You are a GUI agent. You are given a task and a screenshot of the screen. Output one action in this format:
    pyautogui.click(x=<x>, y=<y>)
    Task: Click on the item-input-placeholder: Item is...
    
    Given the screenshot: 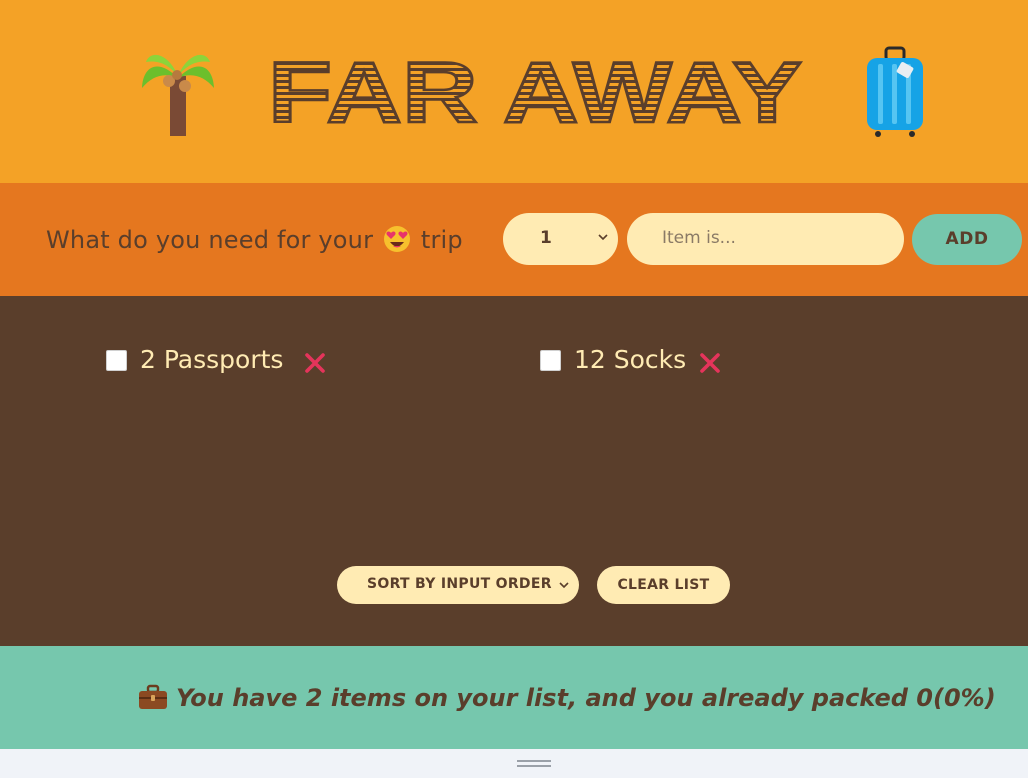 What is the action you would take?
    pyautogui.click(x=699, y=238)
    